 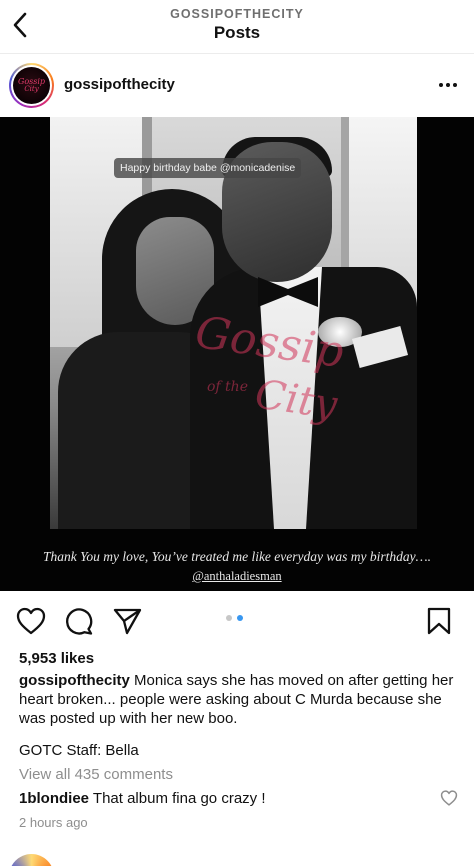 I want to click on avatar-logo: Gossip City, so click(x=31, y=85).